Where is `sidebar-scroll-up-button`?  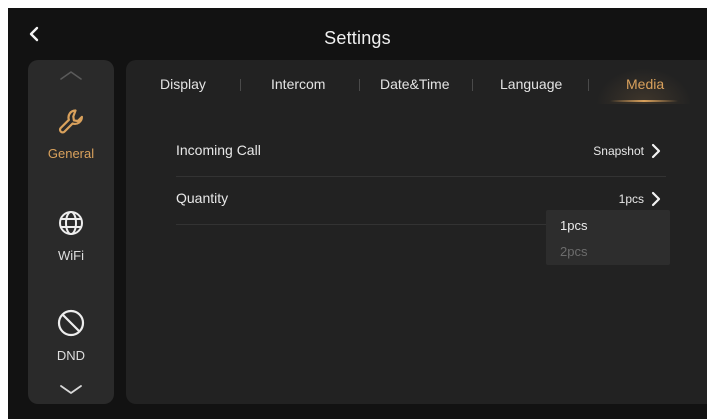 sidebar-scroll-up-button is located at coordinates (71, 75).